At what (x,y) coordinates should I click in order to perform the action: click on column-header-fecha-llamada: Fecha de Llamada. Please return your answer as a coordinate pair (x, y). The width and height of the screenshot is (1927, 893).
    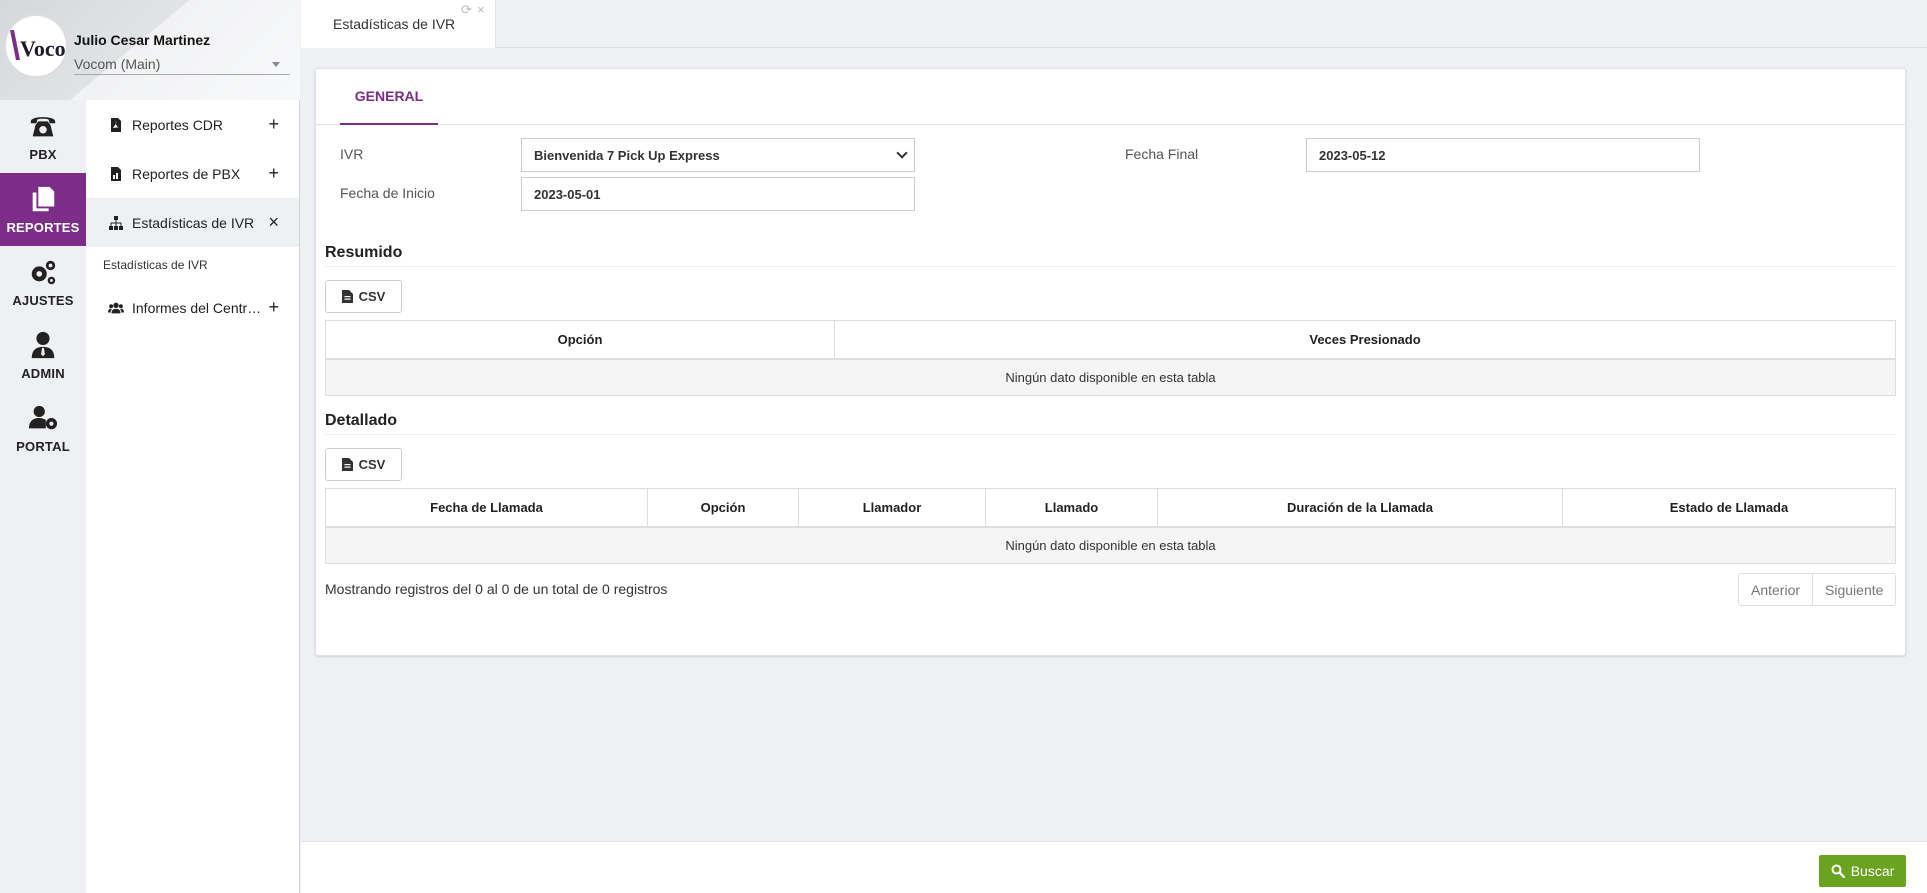
    Looking at the image, I should click on (486, 508).